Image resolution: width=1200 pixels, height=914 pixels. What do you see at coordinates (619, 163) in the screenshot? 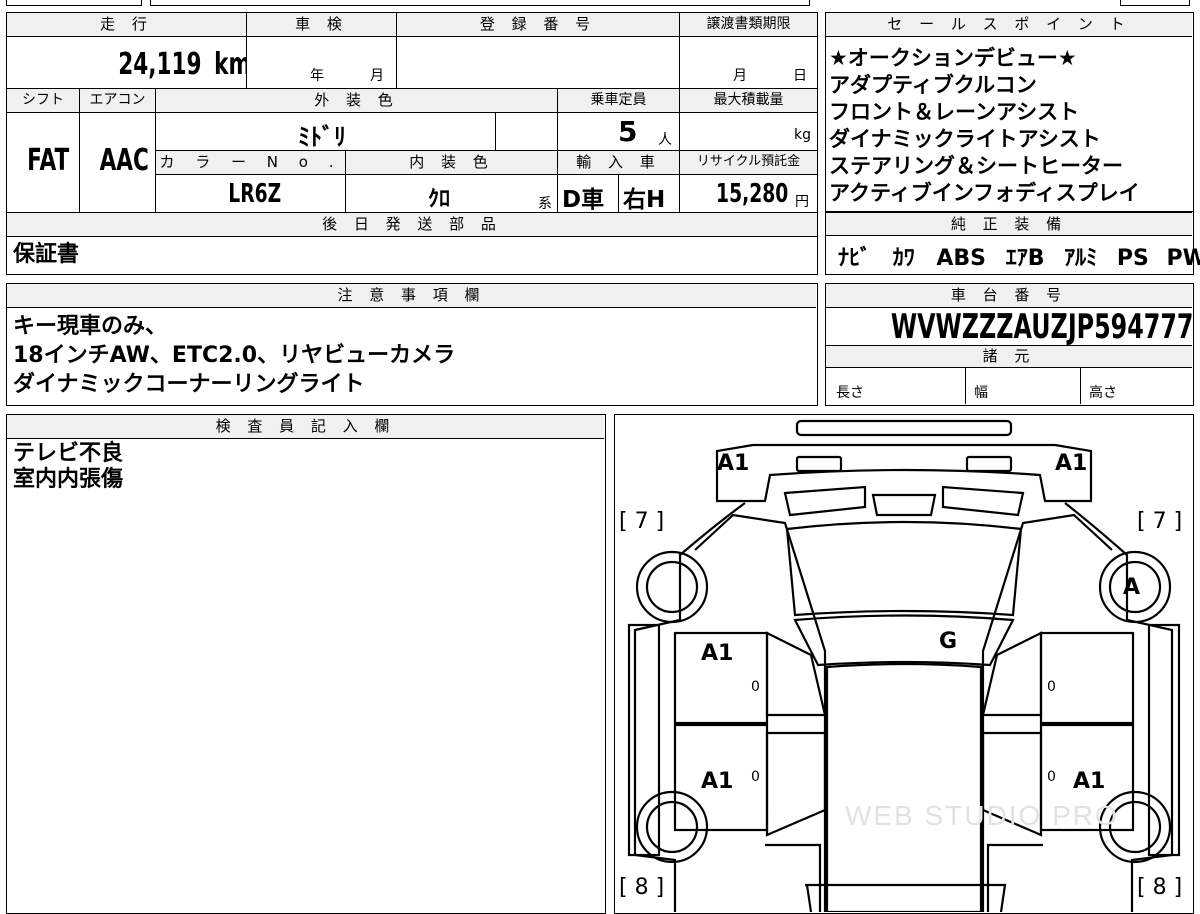
I see `import-header: 輸 入 車` at bounding box center [619, 163].